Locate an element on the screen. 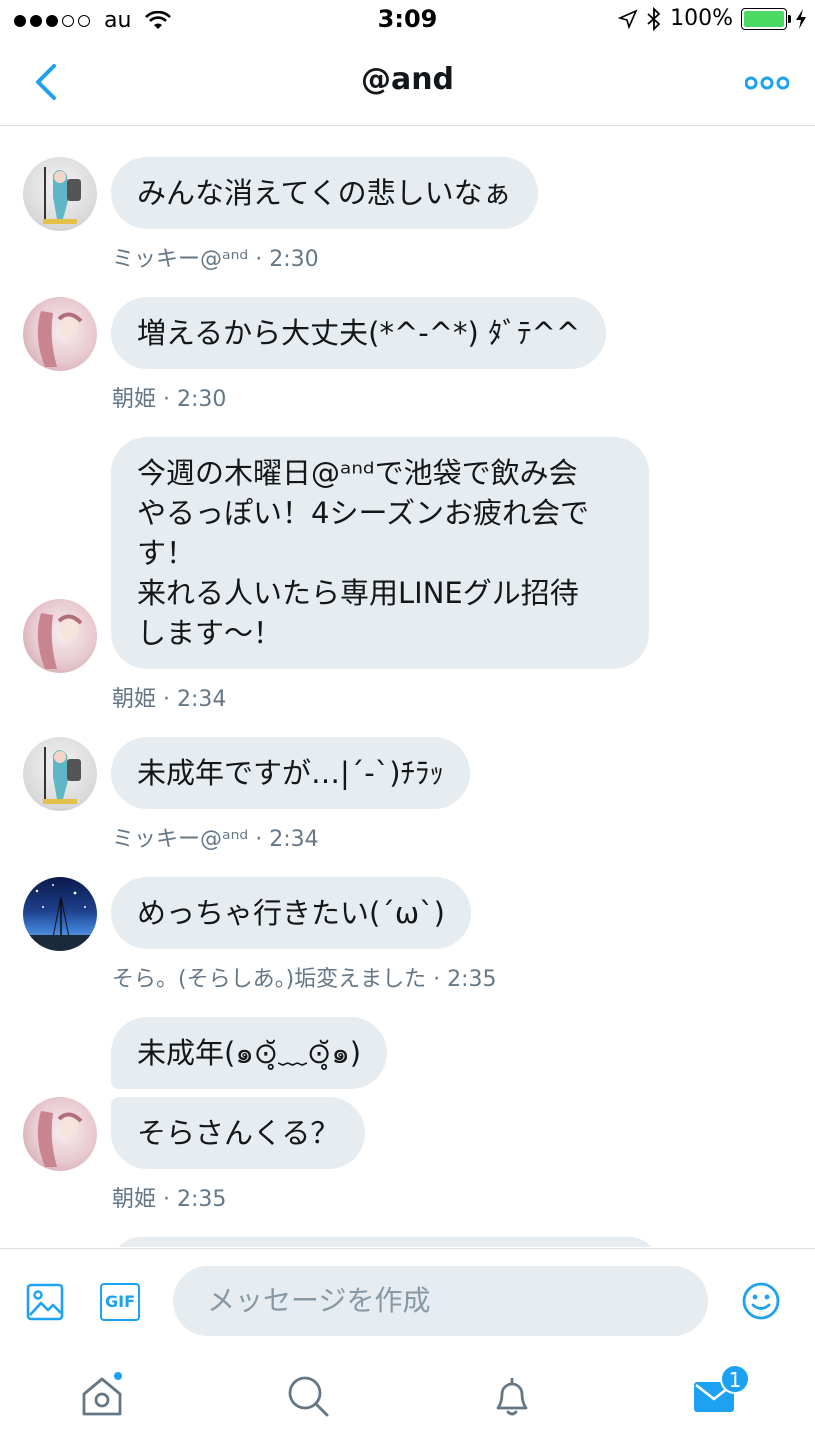 This screenshot has height=1448, width=815. messages-badge: 1 is located at coordinates (735, 1379).